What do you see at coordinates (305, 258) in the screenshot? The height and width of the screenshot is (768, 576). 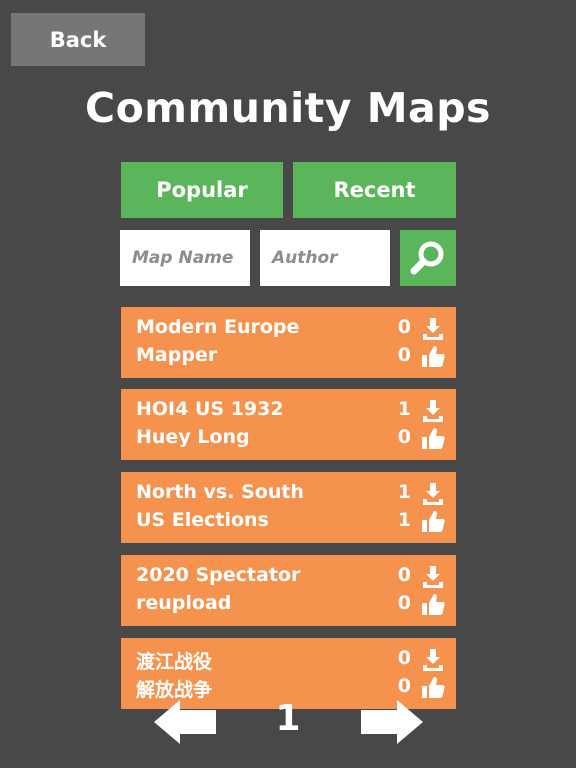 I see `author-placeholder: Author` at bounding box center [305, 258].